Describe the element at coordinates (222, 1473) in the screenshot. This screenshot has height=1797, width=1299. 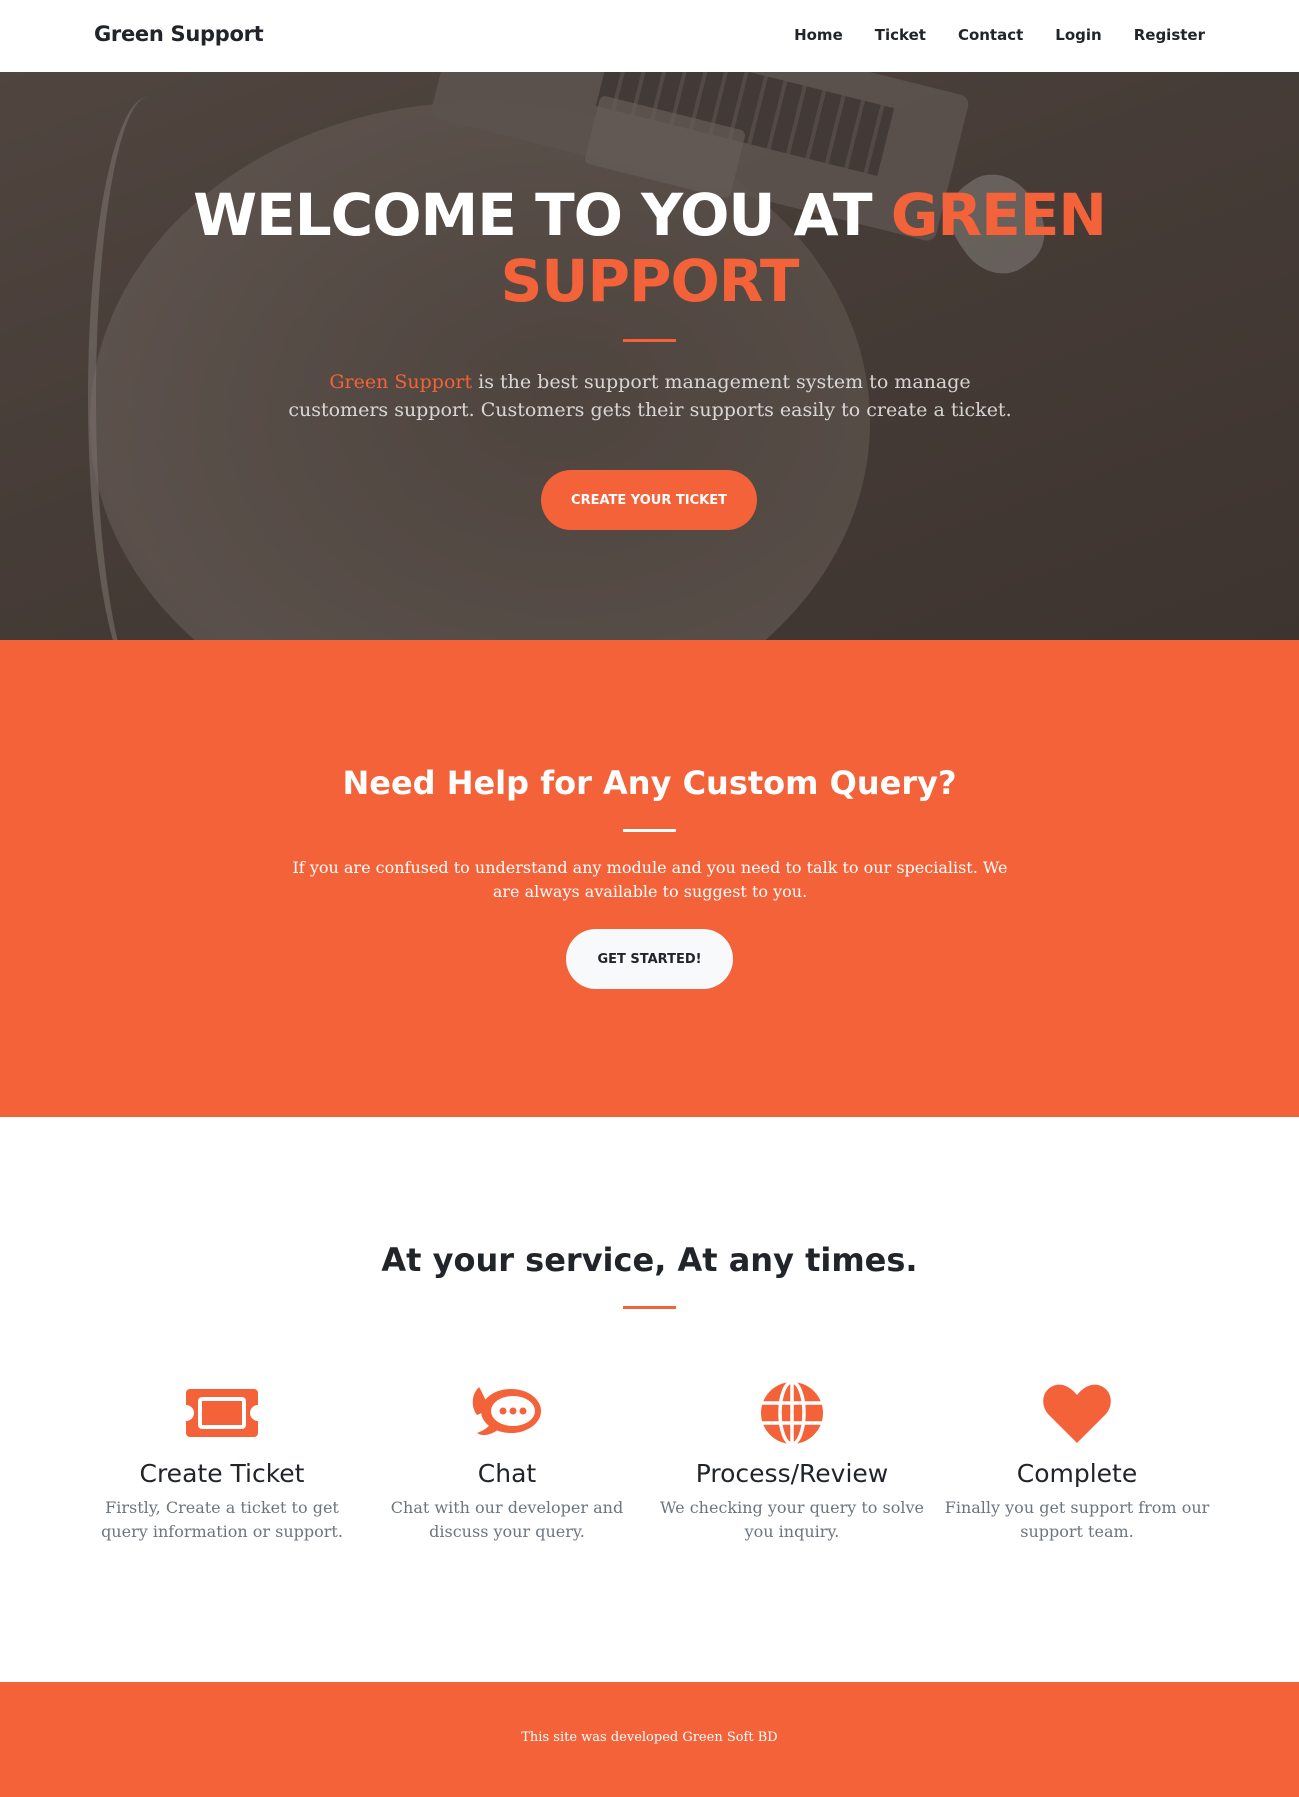
I see `service-title: Create Ticket` at that location.